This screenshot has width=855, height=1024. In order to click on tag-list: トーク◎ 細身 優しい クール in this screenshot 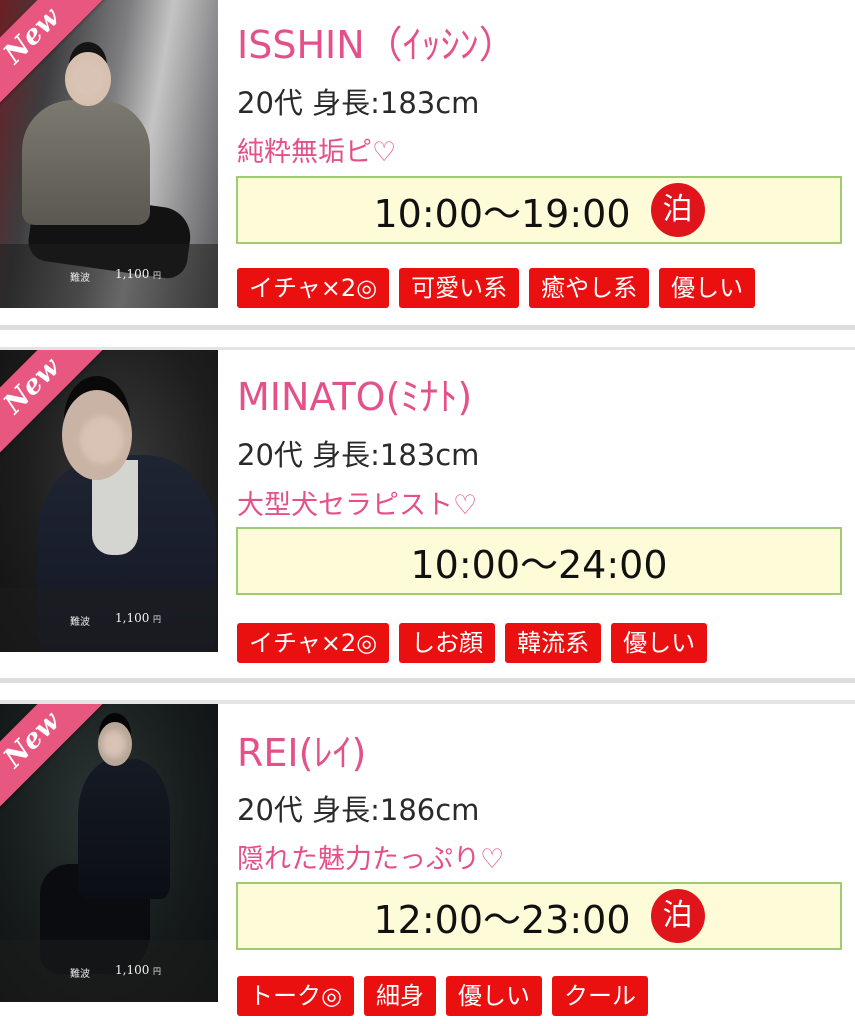, I will do `click(442, 996)`.